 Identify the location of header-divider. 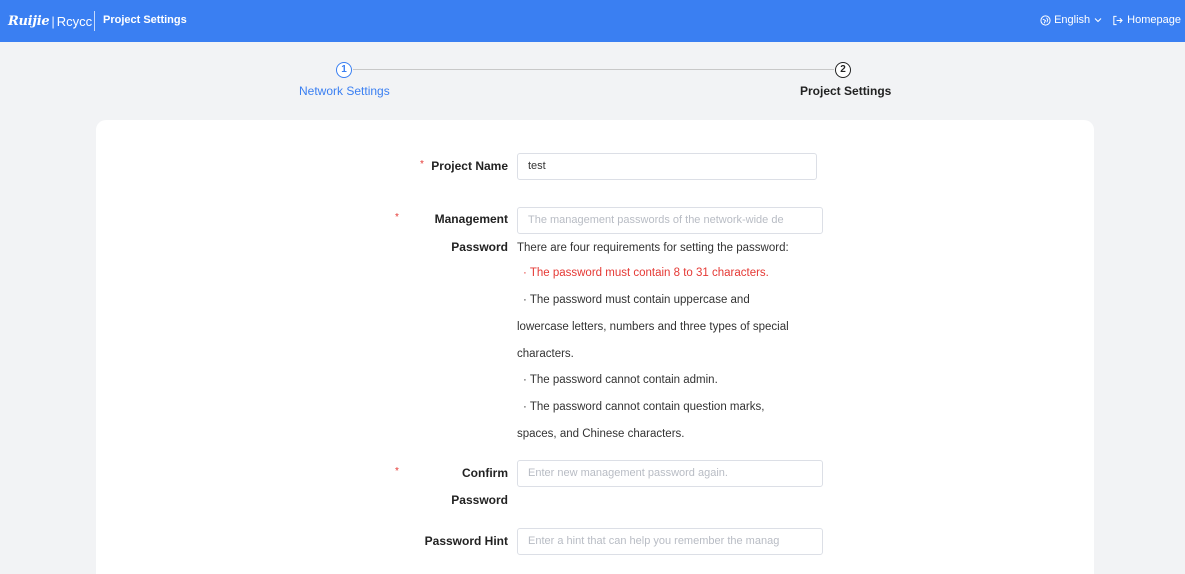
(94, 21).